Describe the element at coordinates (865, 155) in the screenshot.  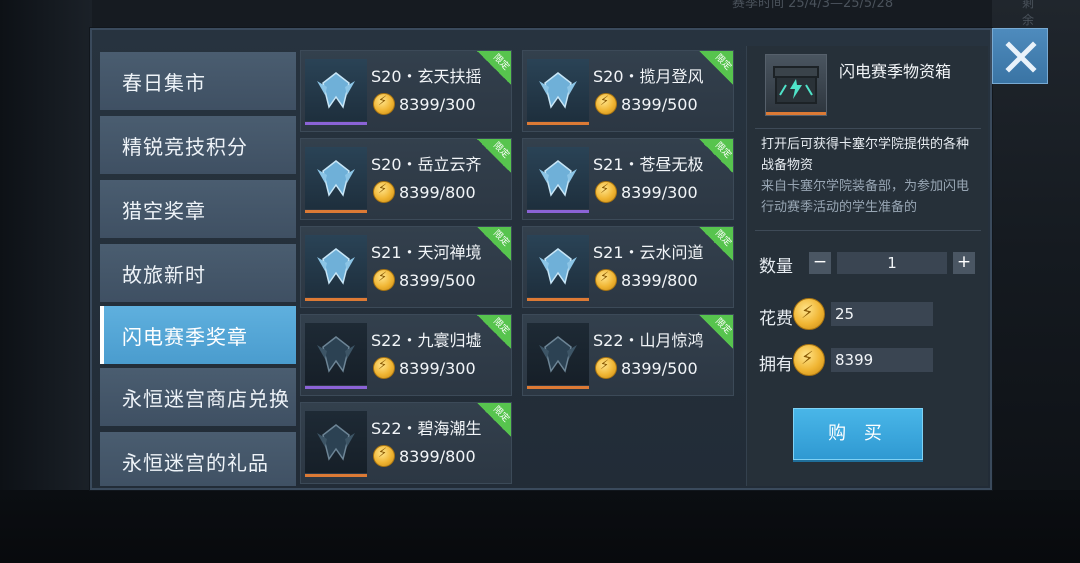
I see `detail-description: 打开后可获得卡塞尔学院提供的各种战备物资` at that location.